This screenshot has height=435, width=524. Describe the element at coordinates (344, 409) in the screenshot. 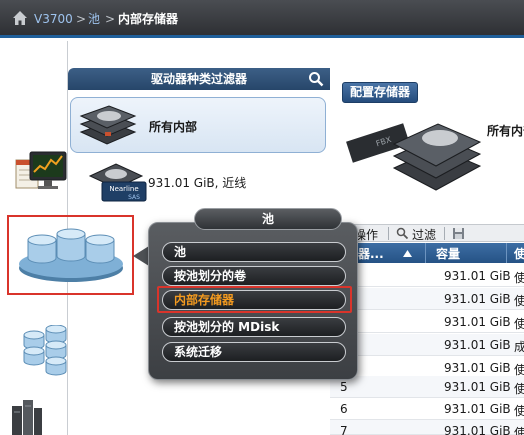

I see `cell-drive-id: 6` at that location.